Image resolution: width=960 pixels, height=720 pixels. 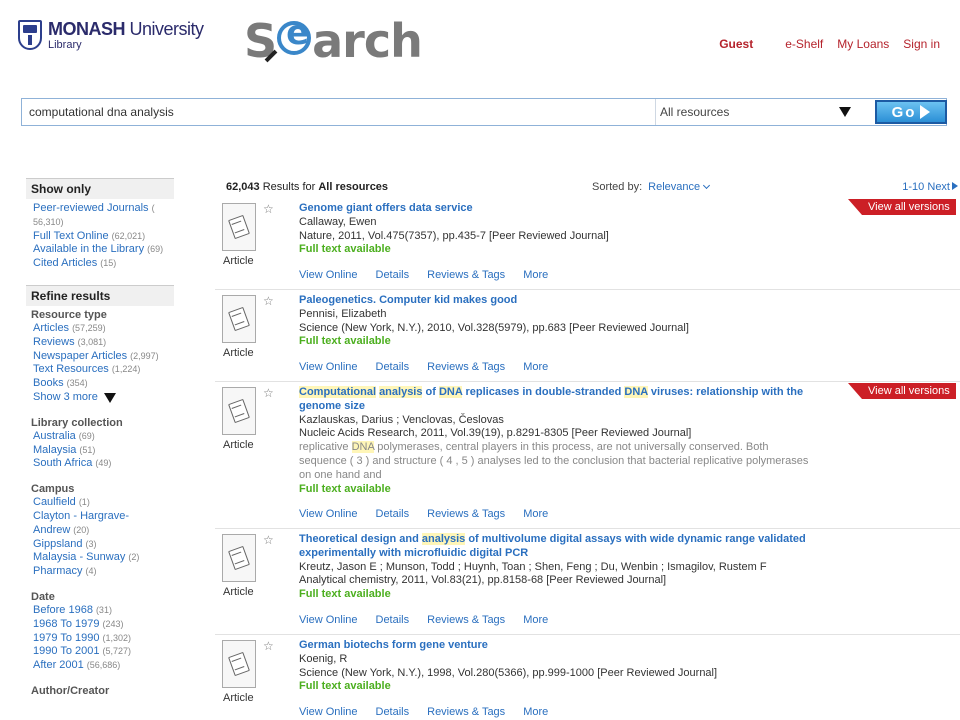 What do you see at coordinates (54, 342) in the screenshot?
I see `resource-type-link: Reviews` at bounding box center [54, 342].